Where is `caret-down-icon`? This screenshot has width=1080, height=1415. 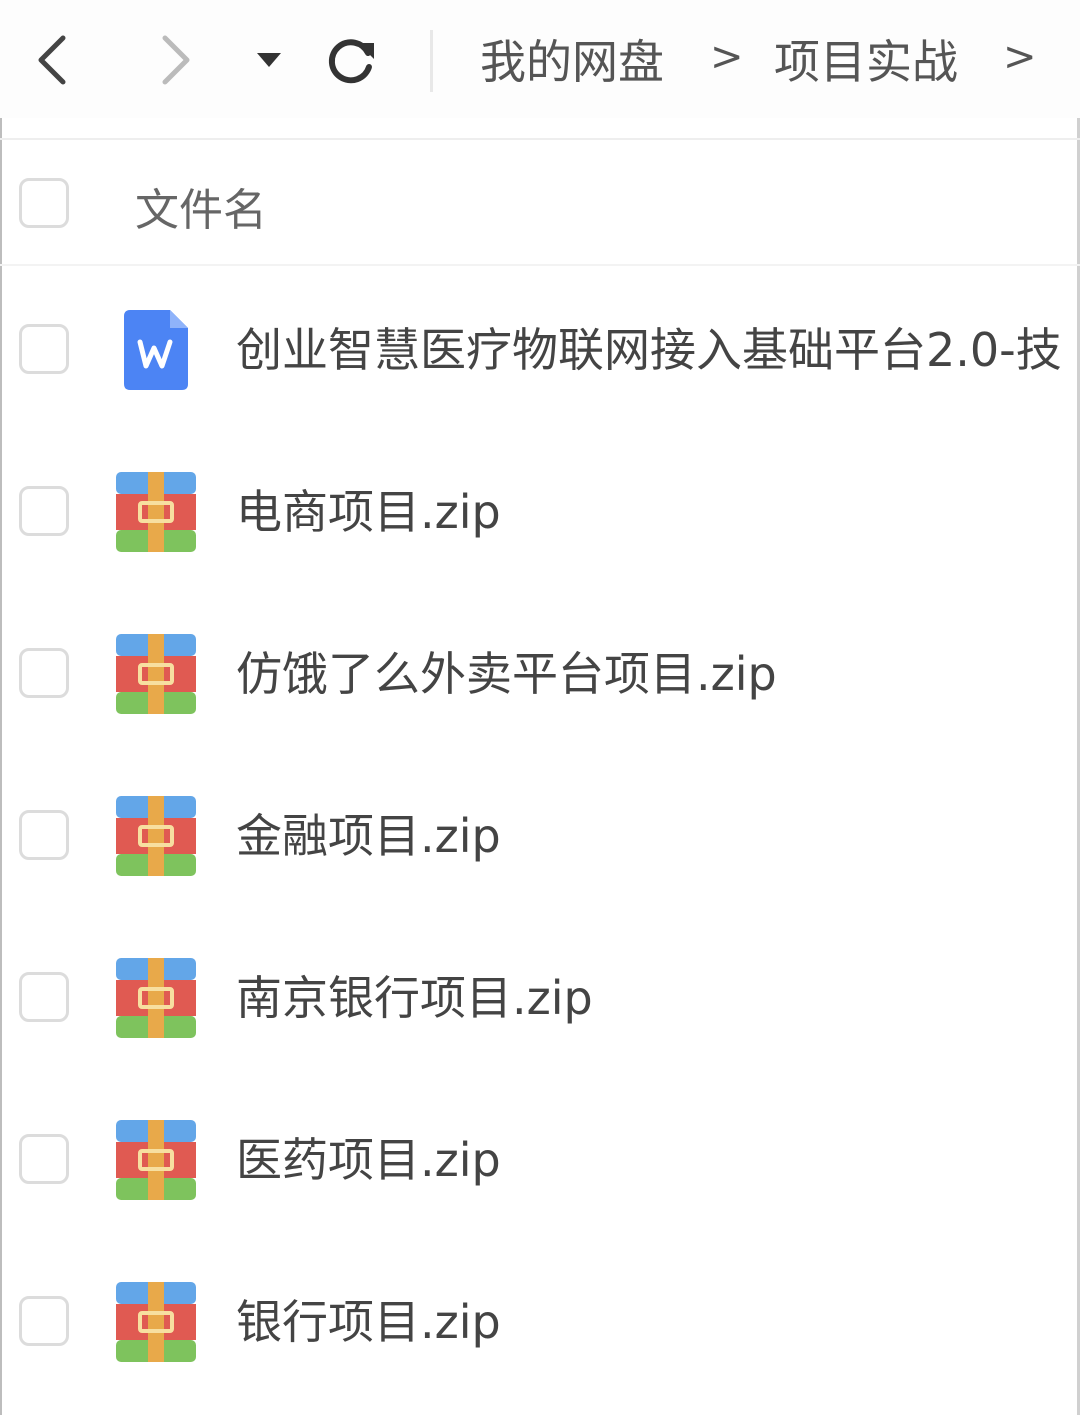 caret-down-icon is located at coordinates (269, 60).